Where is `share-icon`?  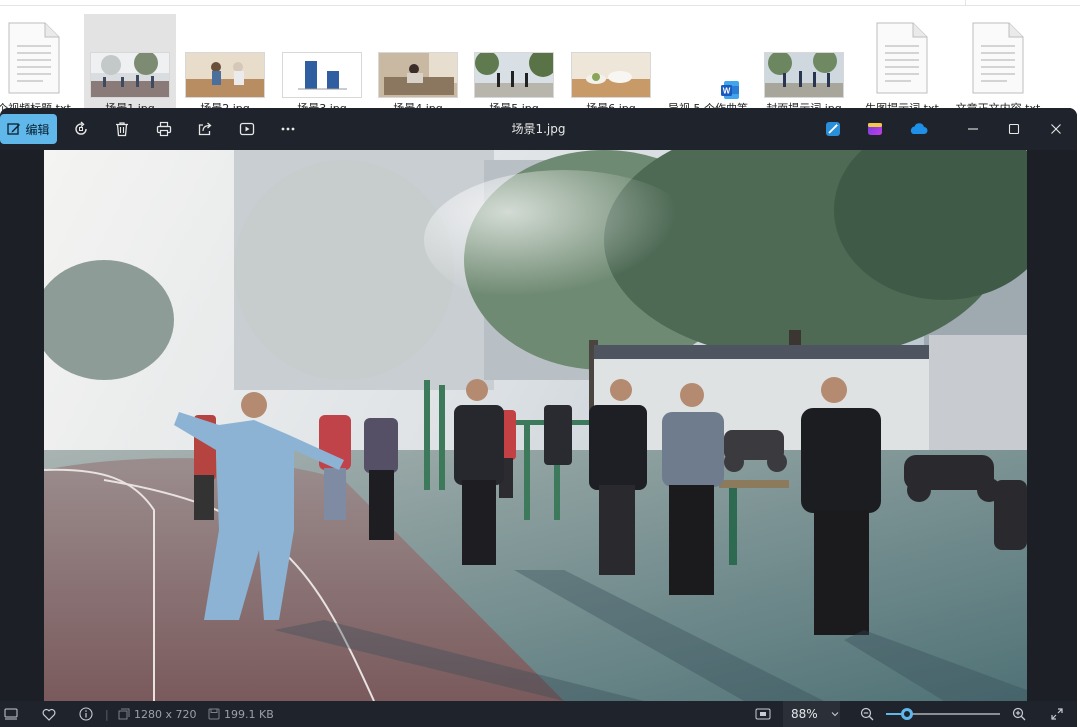 share-icon is located at coordinates (205, 129).